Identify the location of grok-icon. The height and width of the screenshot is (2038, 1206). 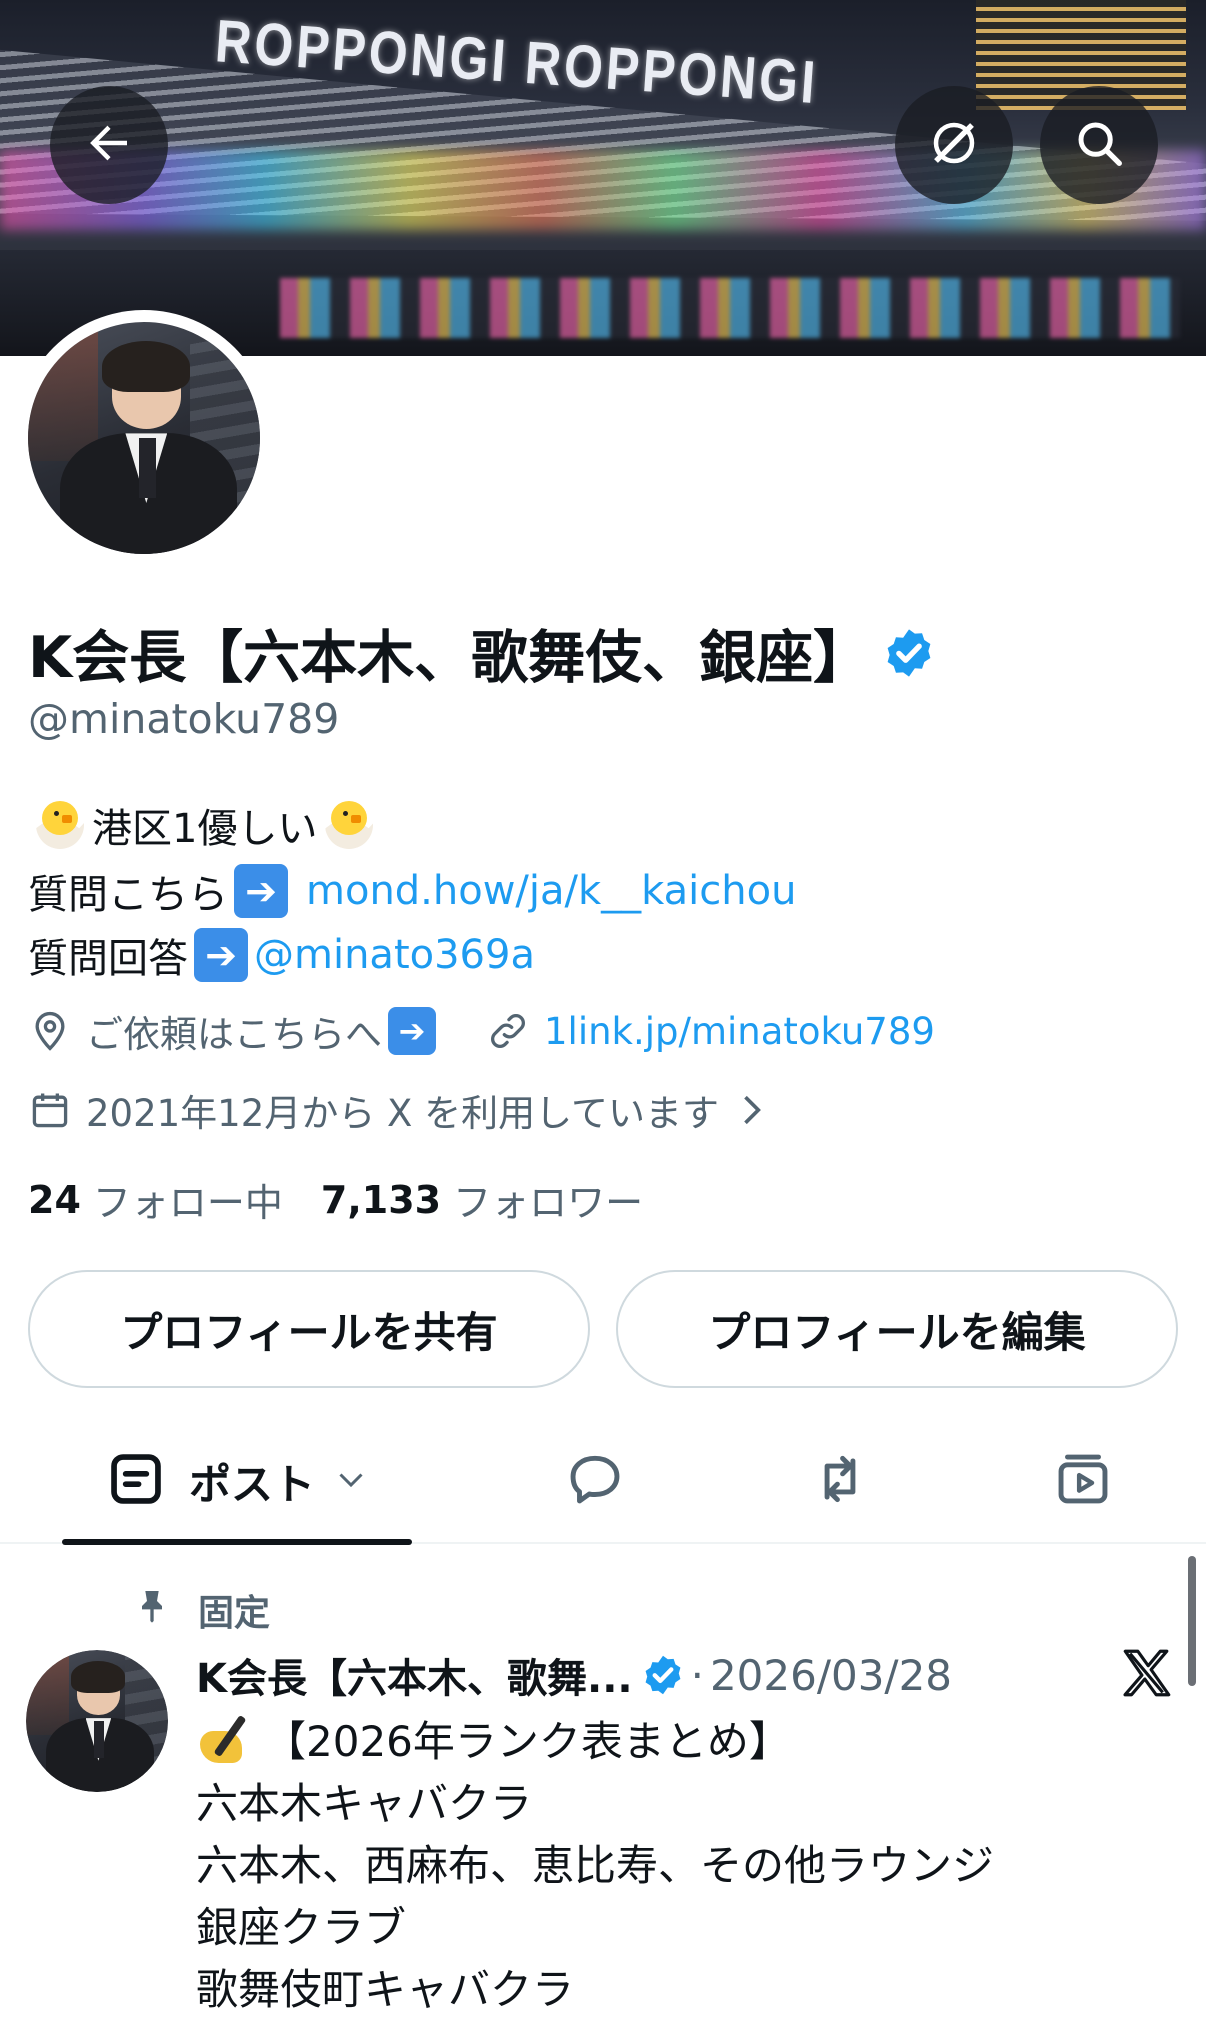
(954, 145).